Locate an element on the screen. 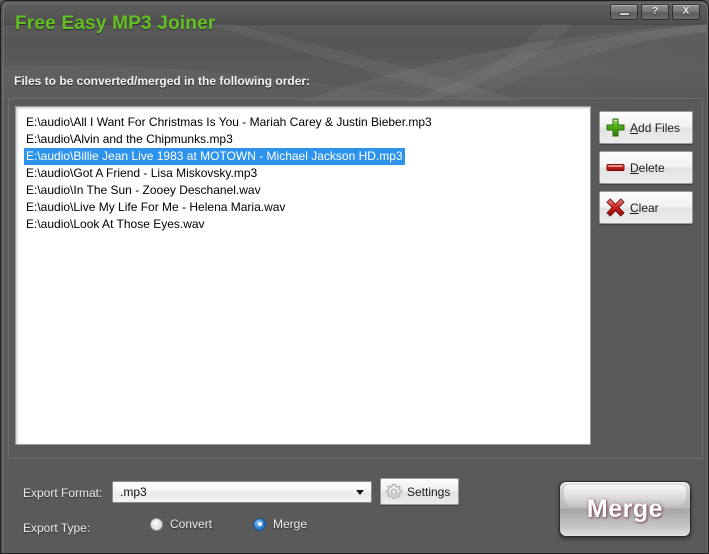  add-files-label: Add Files is located at coordinates (655, 128).